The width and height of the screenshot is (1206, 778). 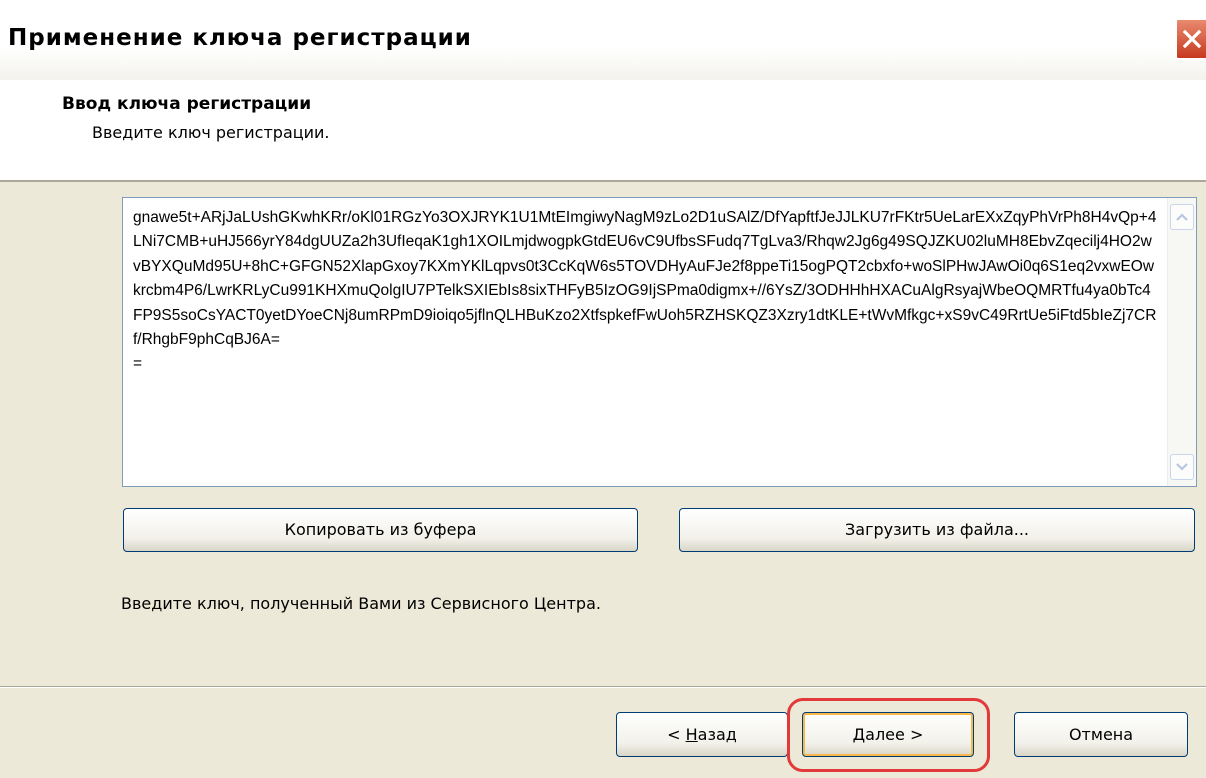 I want to click on cancel-button: Отмена, so click(x=1101, y=734).